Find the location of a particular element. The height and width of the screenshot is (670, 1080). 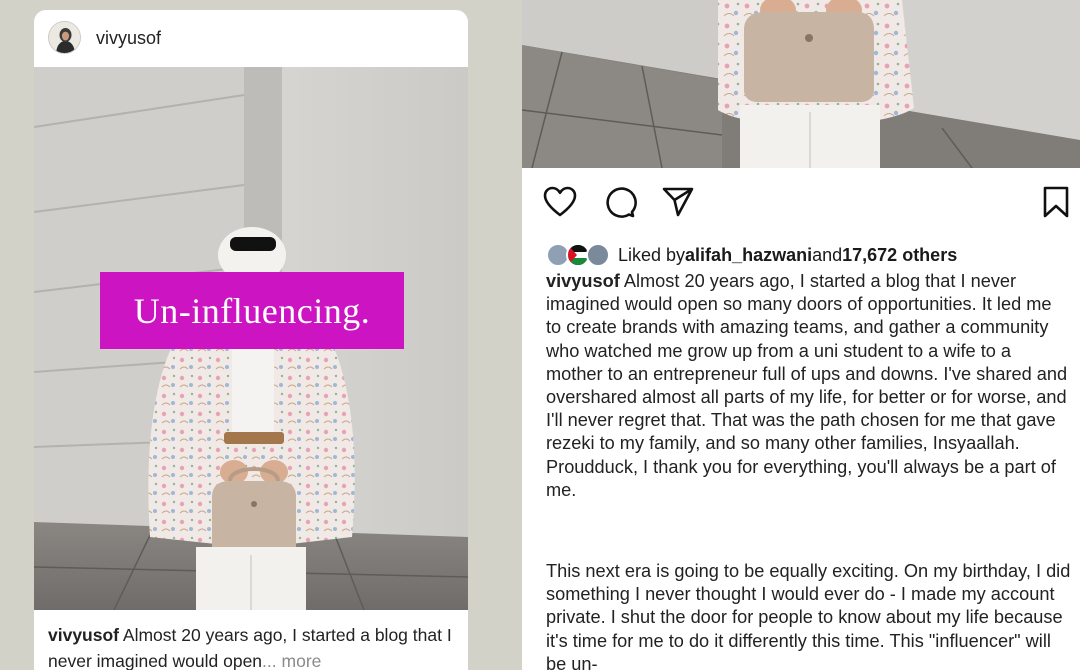

heart-icon is located at coordinates (560, 204).